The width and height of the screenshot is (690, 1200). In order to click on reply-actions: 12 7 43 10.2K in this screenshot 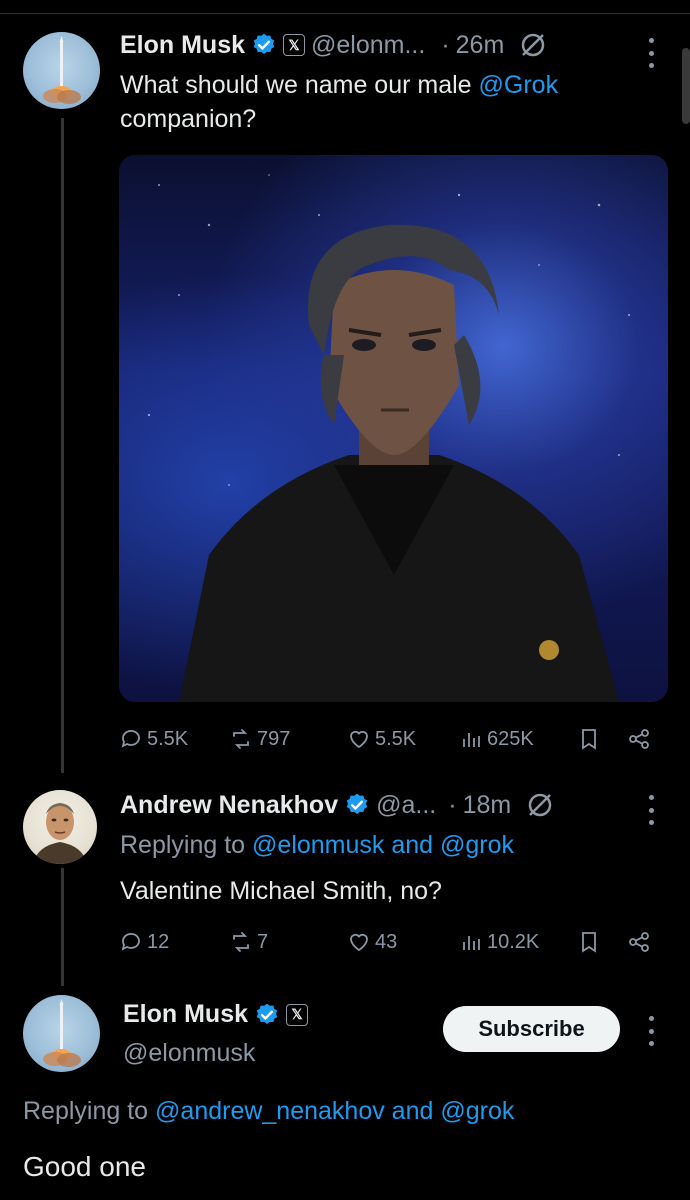, I will do `click(389, 942)`.